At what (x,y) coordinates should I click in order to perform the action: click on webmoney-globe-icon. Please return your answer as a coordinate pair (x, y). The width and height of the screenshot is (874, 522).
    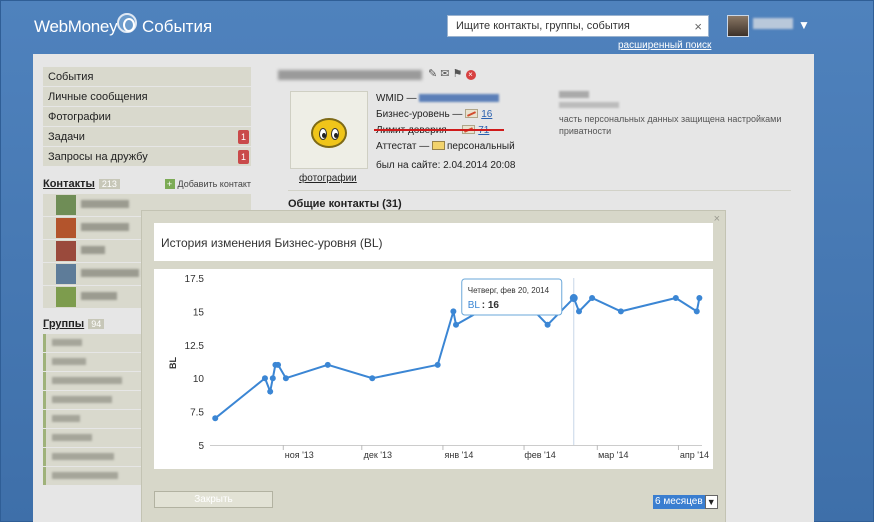
    Looking at the image, I should click on (127, 23).